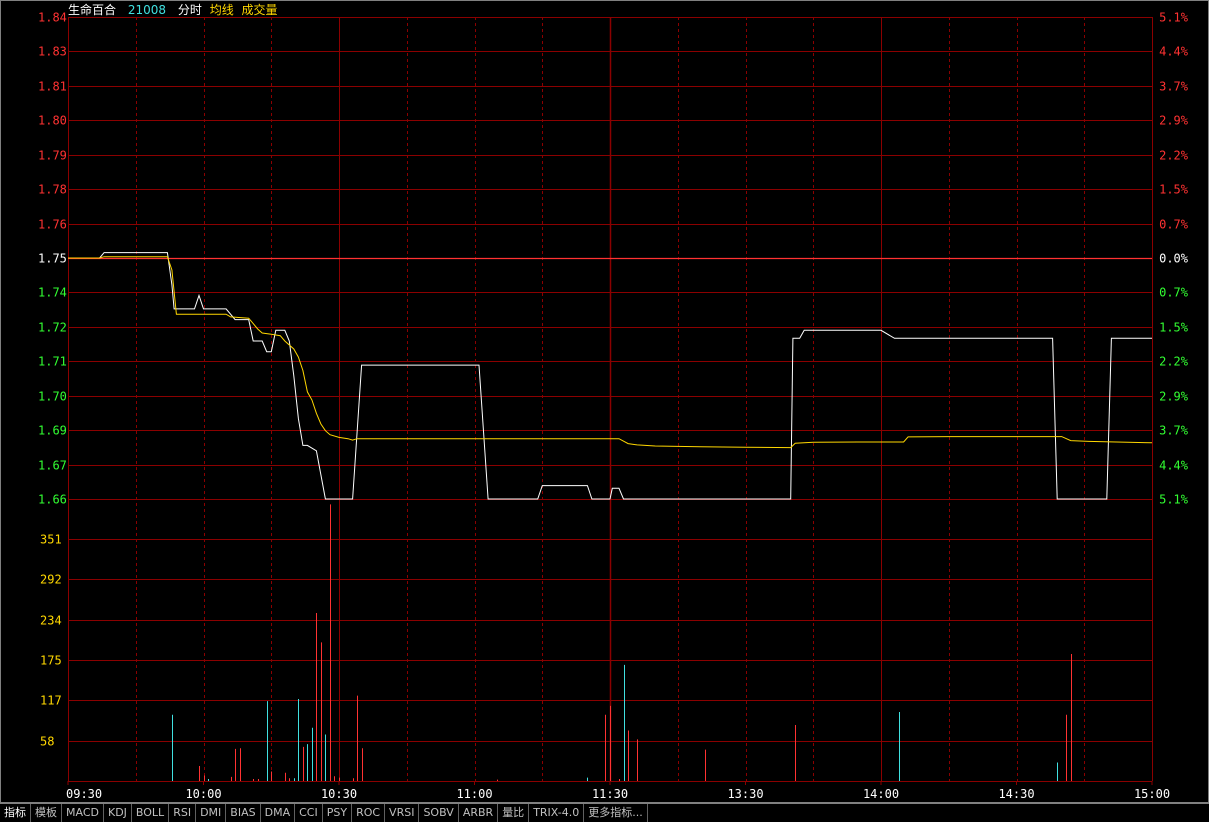 The width and height of the screenshot is (1209, 822). What do you see at coordinates (151, 813) in the screenshot?
I see `indicator-tab: BOLL` at bounding box center [151, 813].